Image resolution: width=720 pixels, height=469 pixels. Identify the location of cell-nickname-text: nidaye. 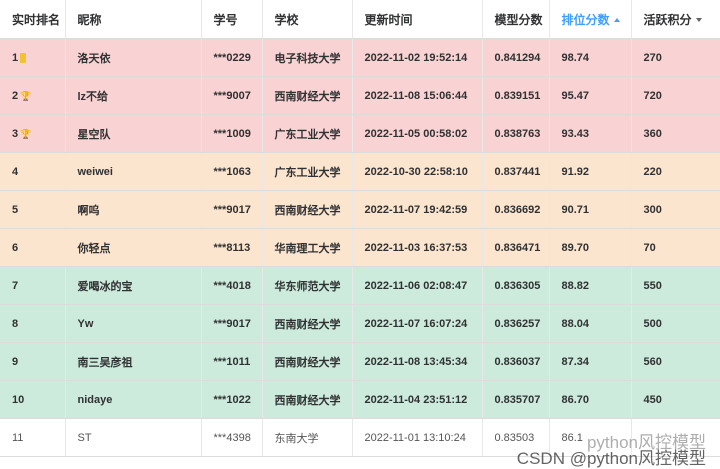
(95, 399).